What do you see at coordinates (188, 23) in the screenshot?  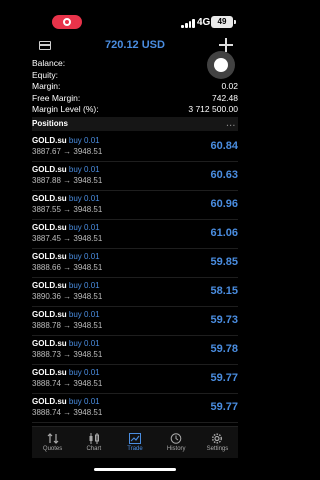 I see `cellular-signal-icon` at bounding box center [188, 23].